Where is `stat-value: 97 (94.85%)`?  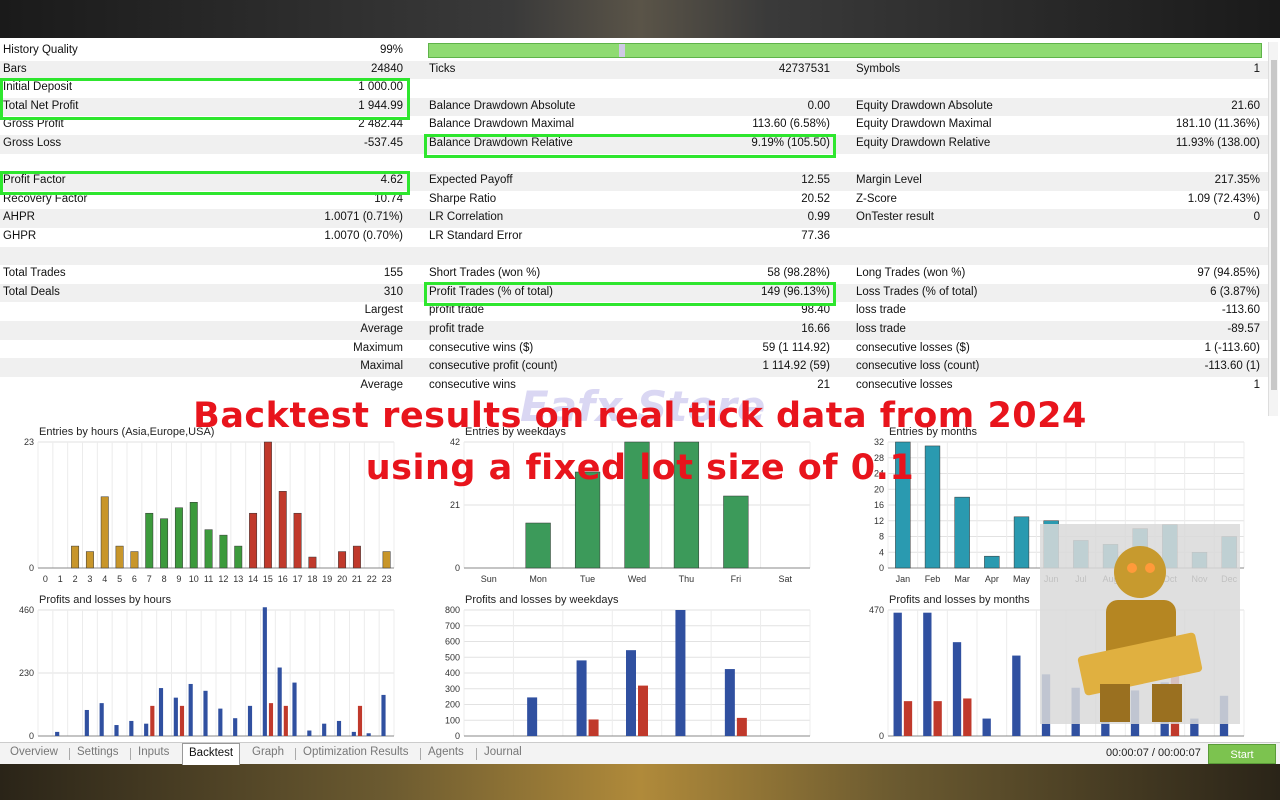 stat-value: 97 (94.85%) is located at coordinates (1228, 273).